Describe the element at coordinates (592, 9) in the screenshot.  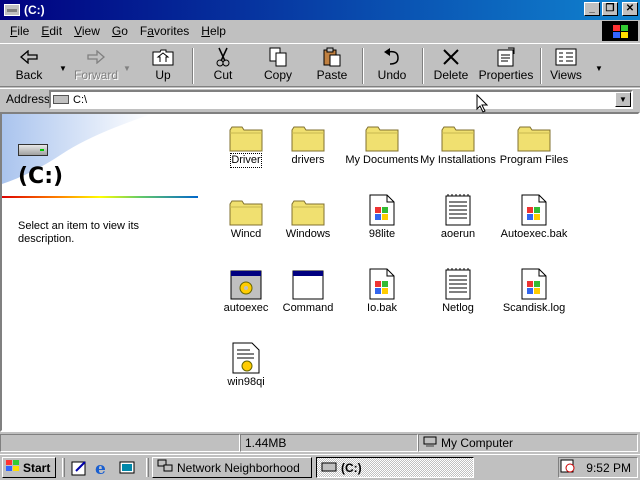
I see `minimize-button: _` at that location.